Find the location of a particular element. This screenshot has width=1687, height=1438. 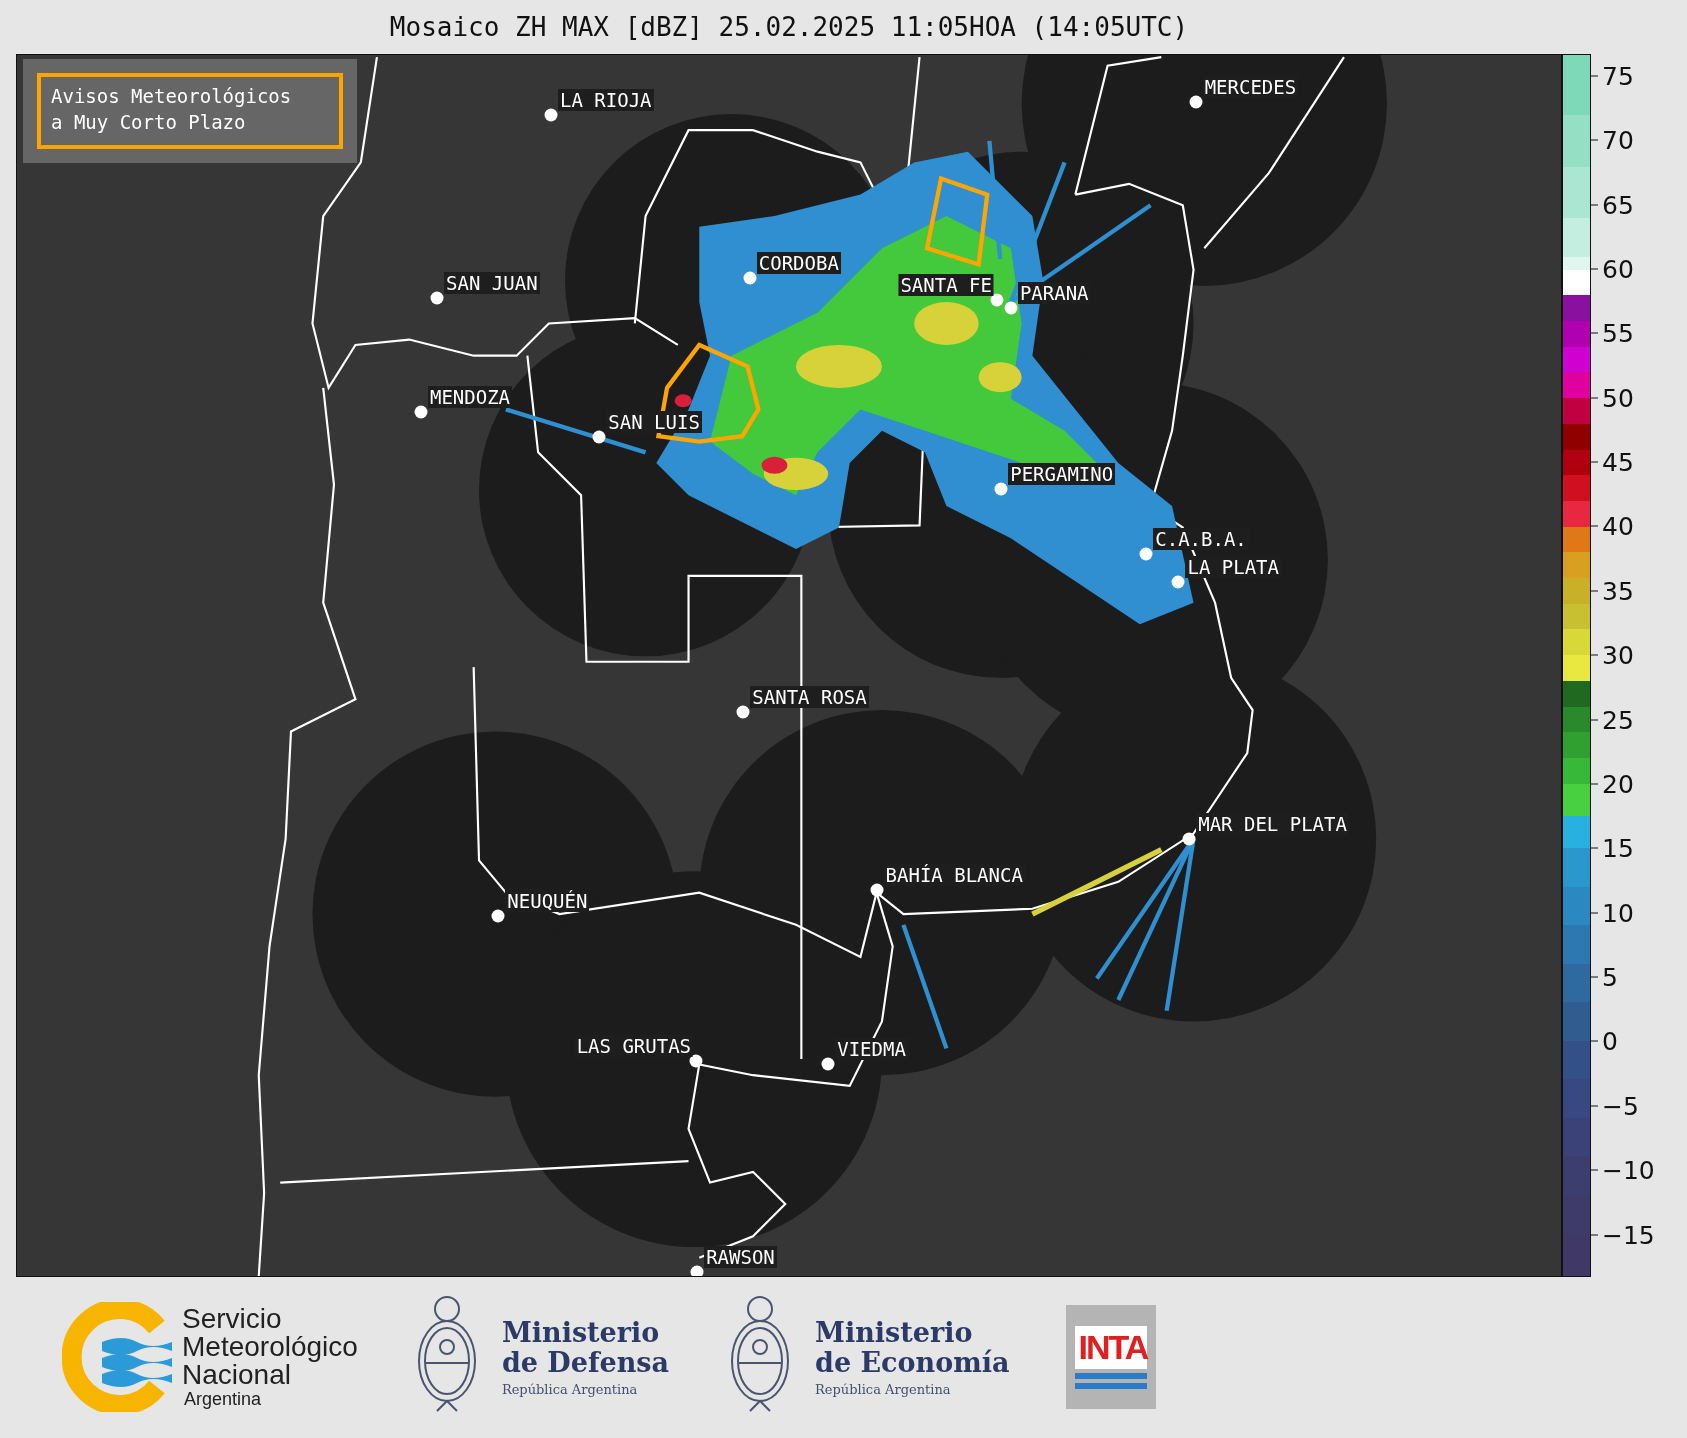

scale-tick-label: 40 is located at coordinates (1618, 526).